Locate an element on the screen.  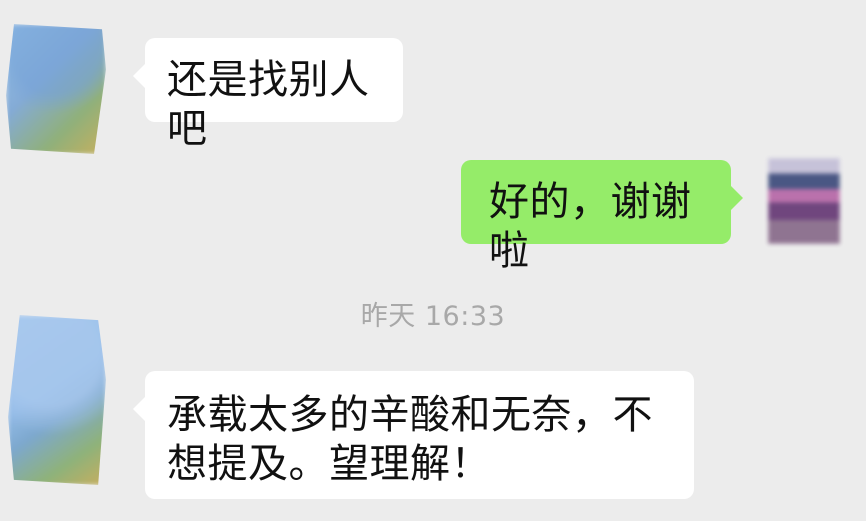
incoming-message-bubble: 还是找别人吧 is located at coordinates (268, 95).